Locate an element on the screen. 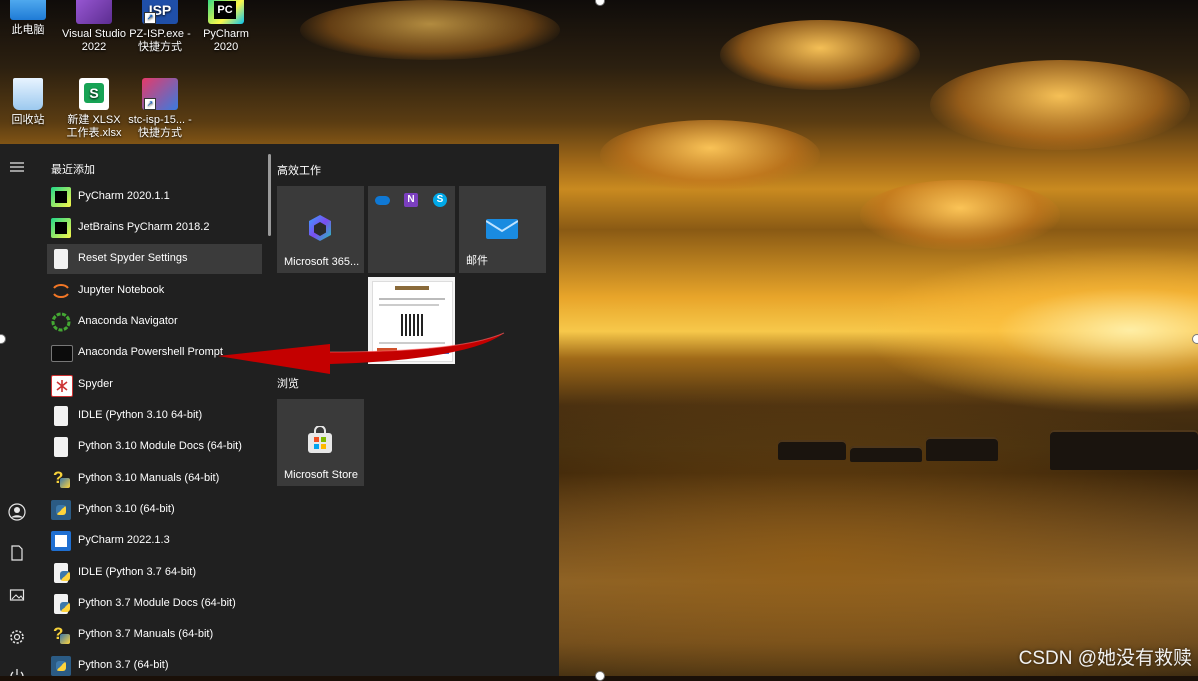 This screenshot has width=1198, height=681. app-label: Python 3.10 Module Docs (64-bit) is located at coordinates (160, 446).